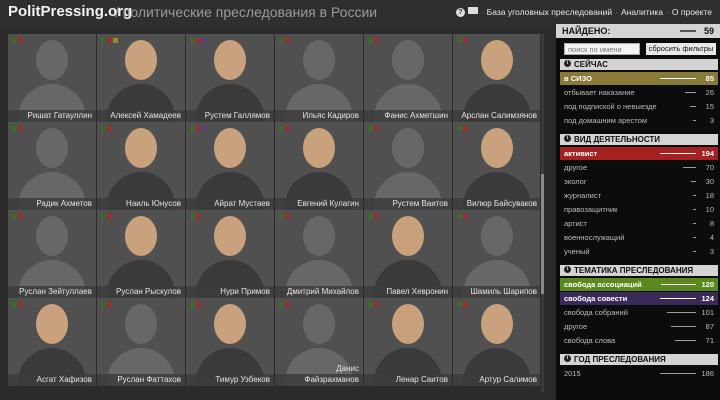 The width and height of the screenshot is (720, 400). Describe the element at coordinates (319, 254) in the screenshot. I see `person-card: Дмитрий Михайлов` at that location.